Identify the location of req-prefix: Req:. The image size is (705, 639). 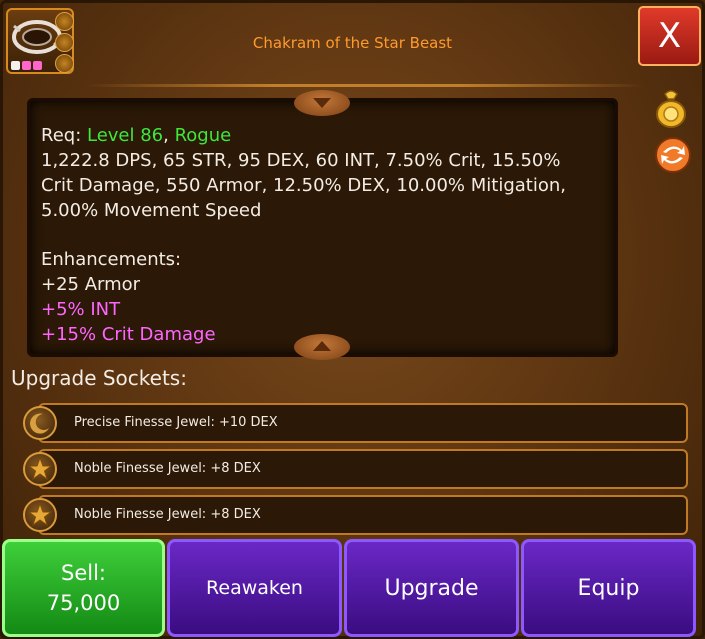
(64, 135).